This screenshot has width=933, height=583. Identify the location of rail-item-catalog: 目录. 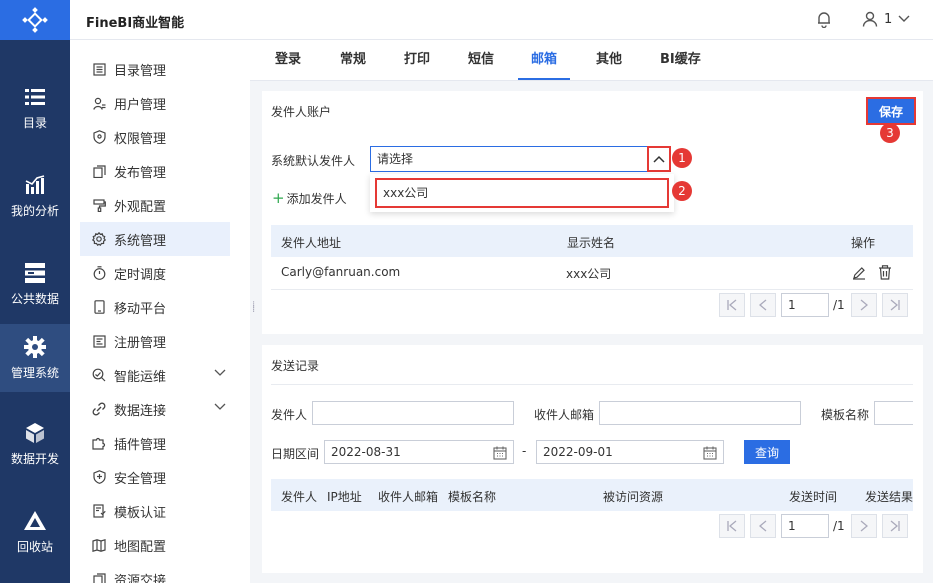
(35, 108).